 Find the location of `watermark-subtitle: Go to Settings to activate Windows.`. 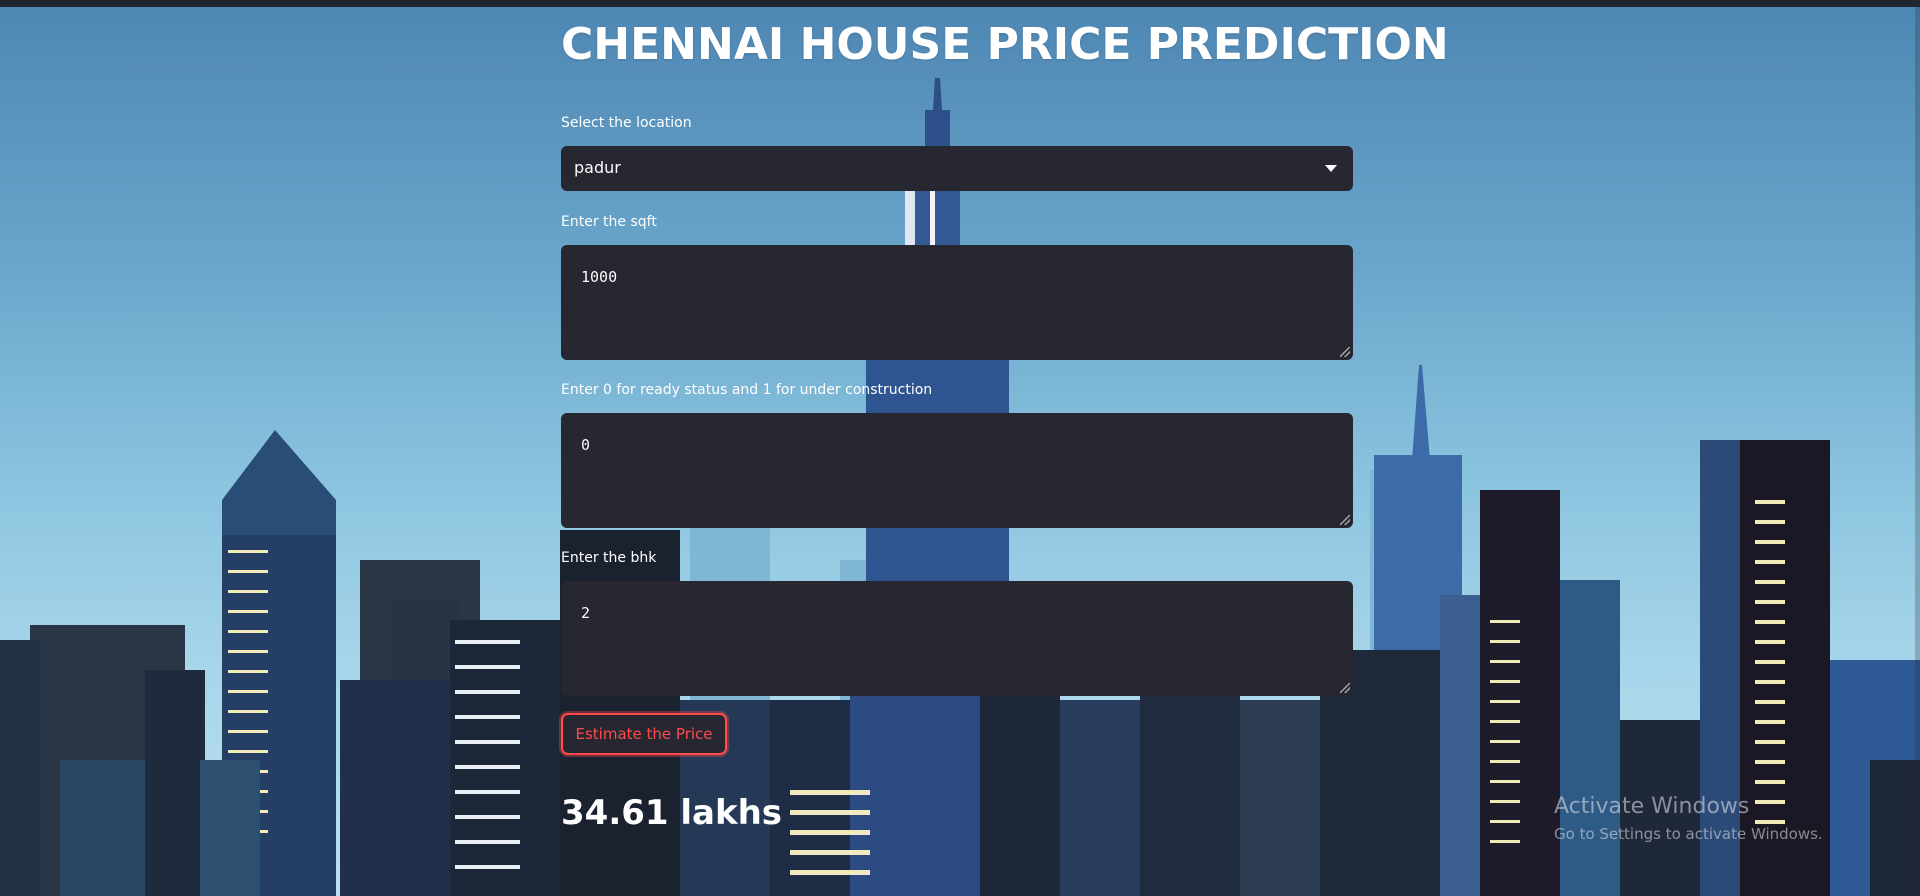

watermark-subtitle: Go to Settings to activate Windows. is located at coordinates (1688, 834).